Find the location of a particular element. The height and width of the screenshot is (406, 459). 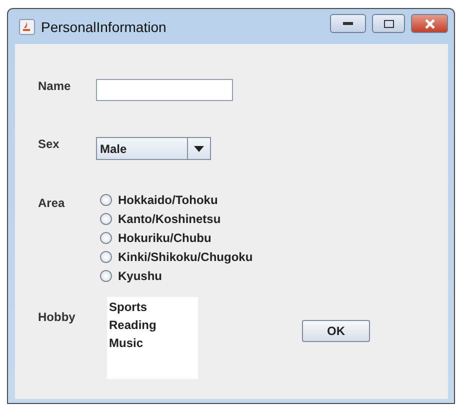

window-title: PersonalInformation is located at coordinates (104, 26).